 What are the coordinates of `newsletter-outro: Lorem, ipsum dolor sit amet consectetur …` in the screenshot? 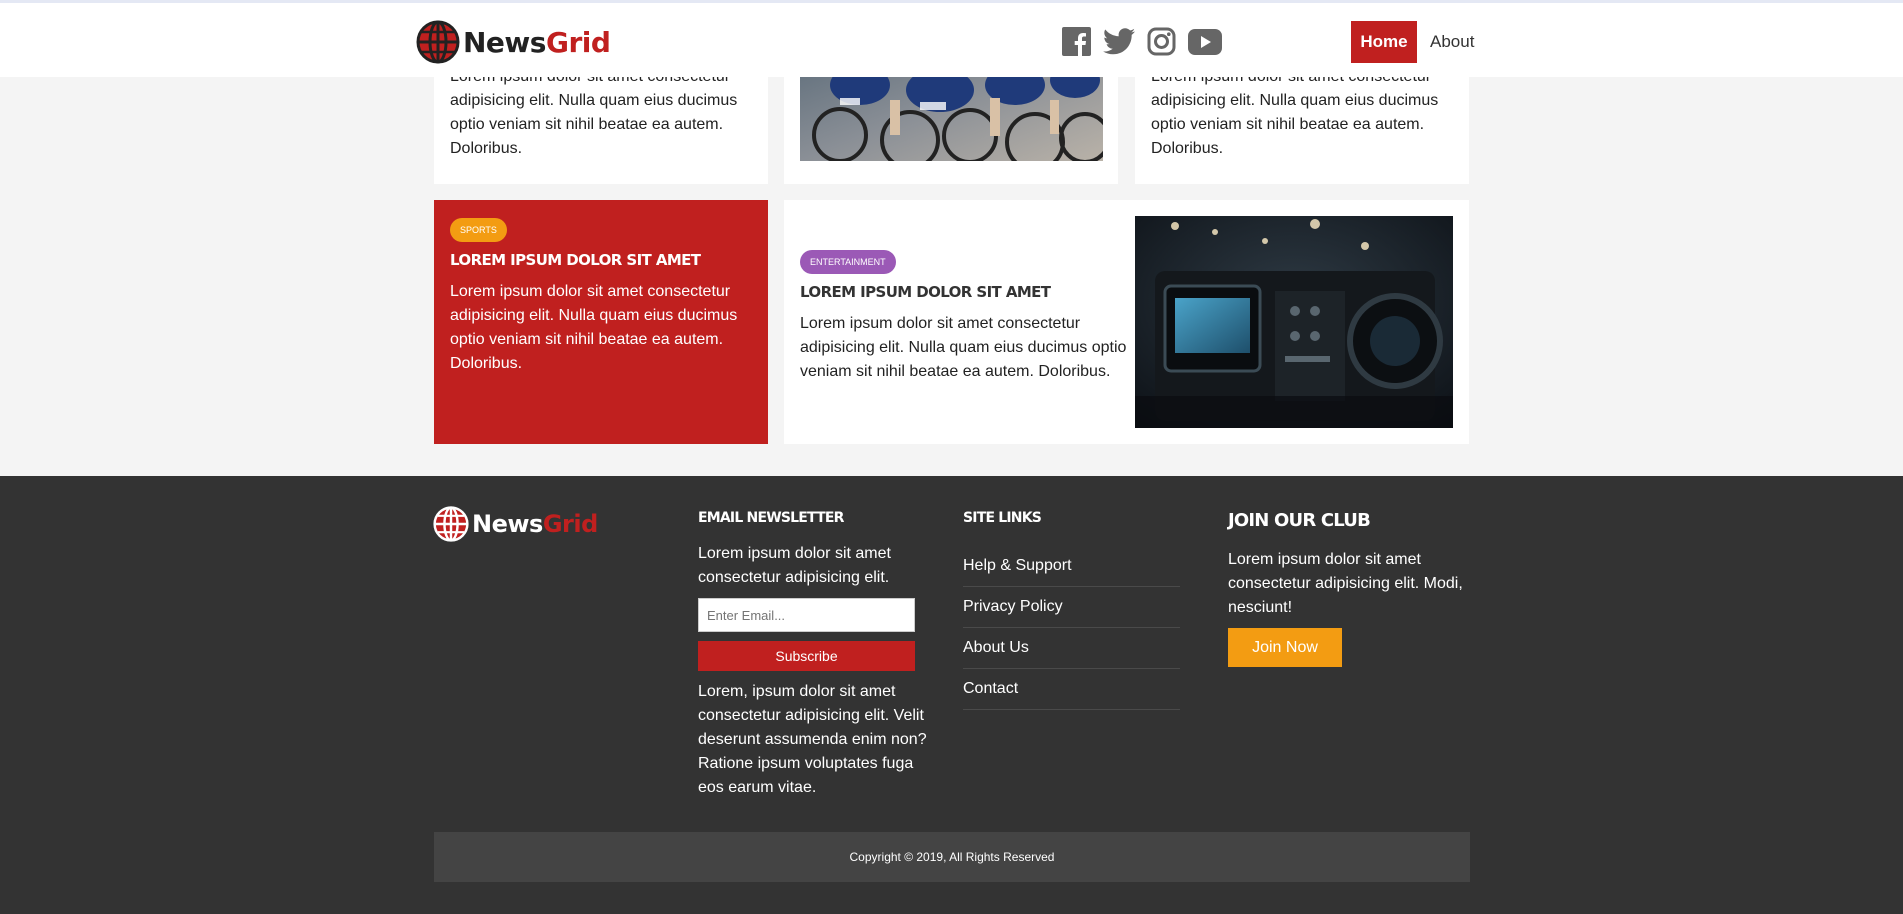 It's located at (812, 739).